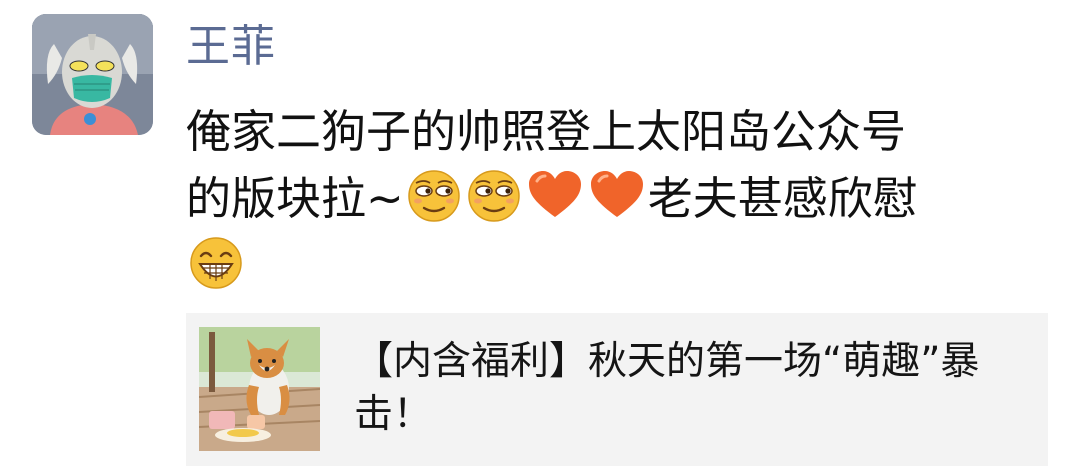  I want to click on avatar, so click(92, 74).